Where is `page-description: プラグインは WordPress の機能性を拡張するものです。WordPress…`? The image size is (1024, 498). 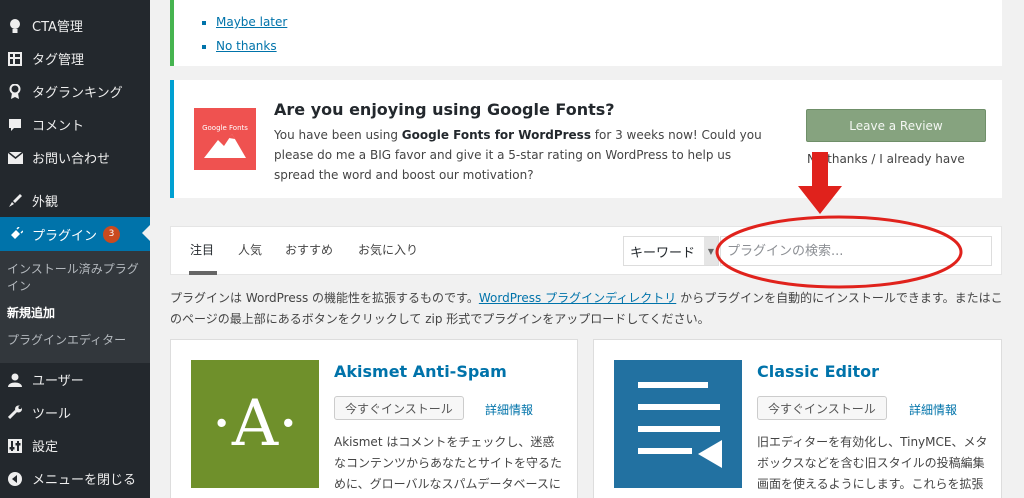 page-description: プラグインは WordPress の機能性を拡張するものです。WordPress… is located at coordinates (588, 309).